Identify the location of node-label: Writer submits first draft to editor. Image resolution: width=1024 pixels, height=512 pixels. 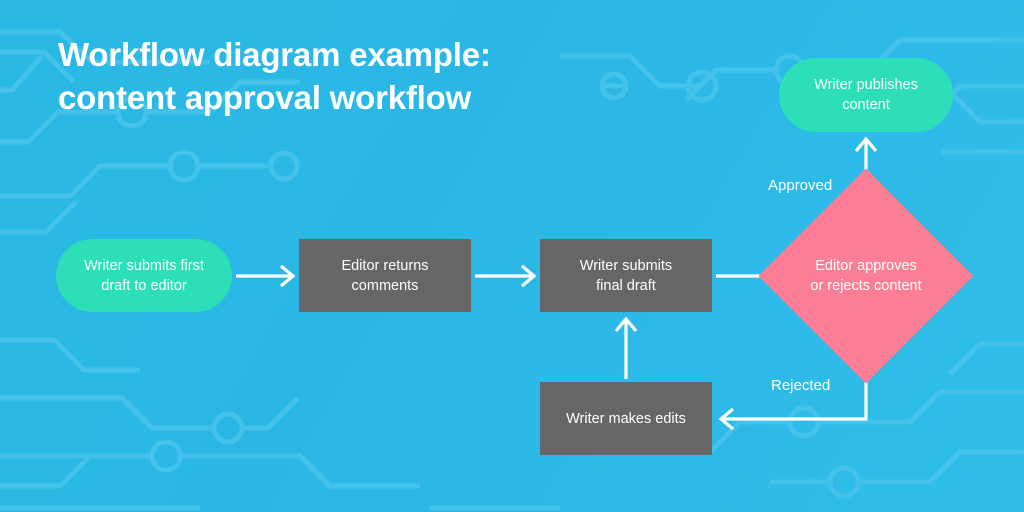
(144, 275).